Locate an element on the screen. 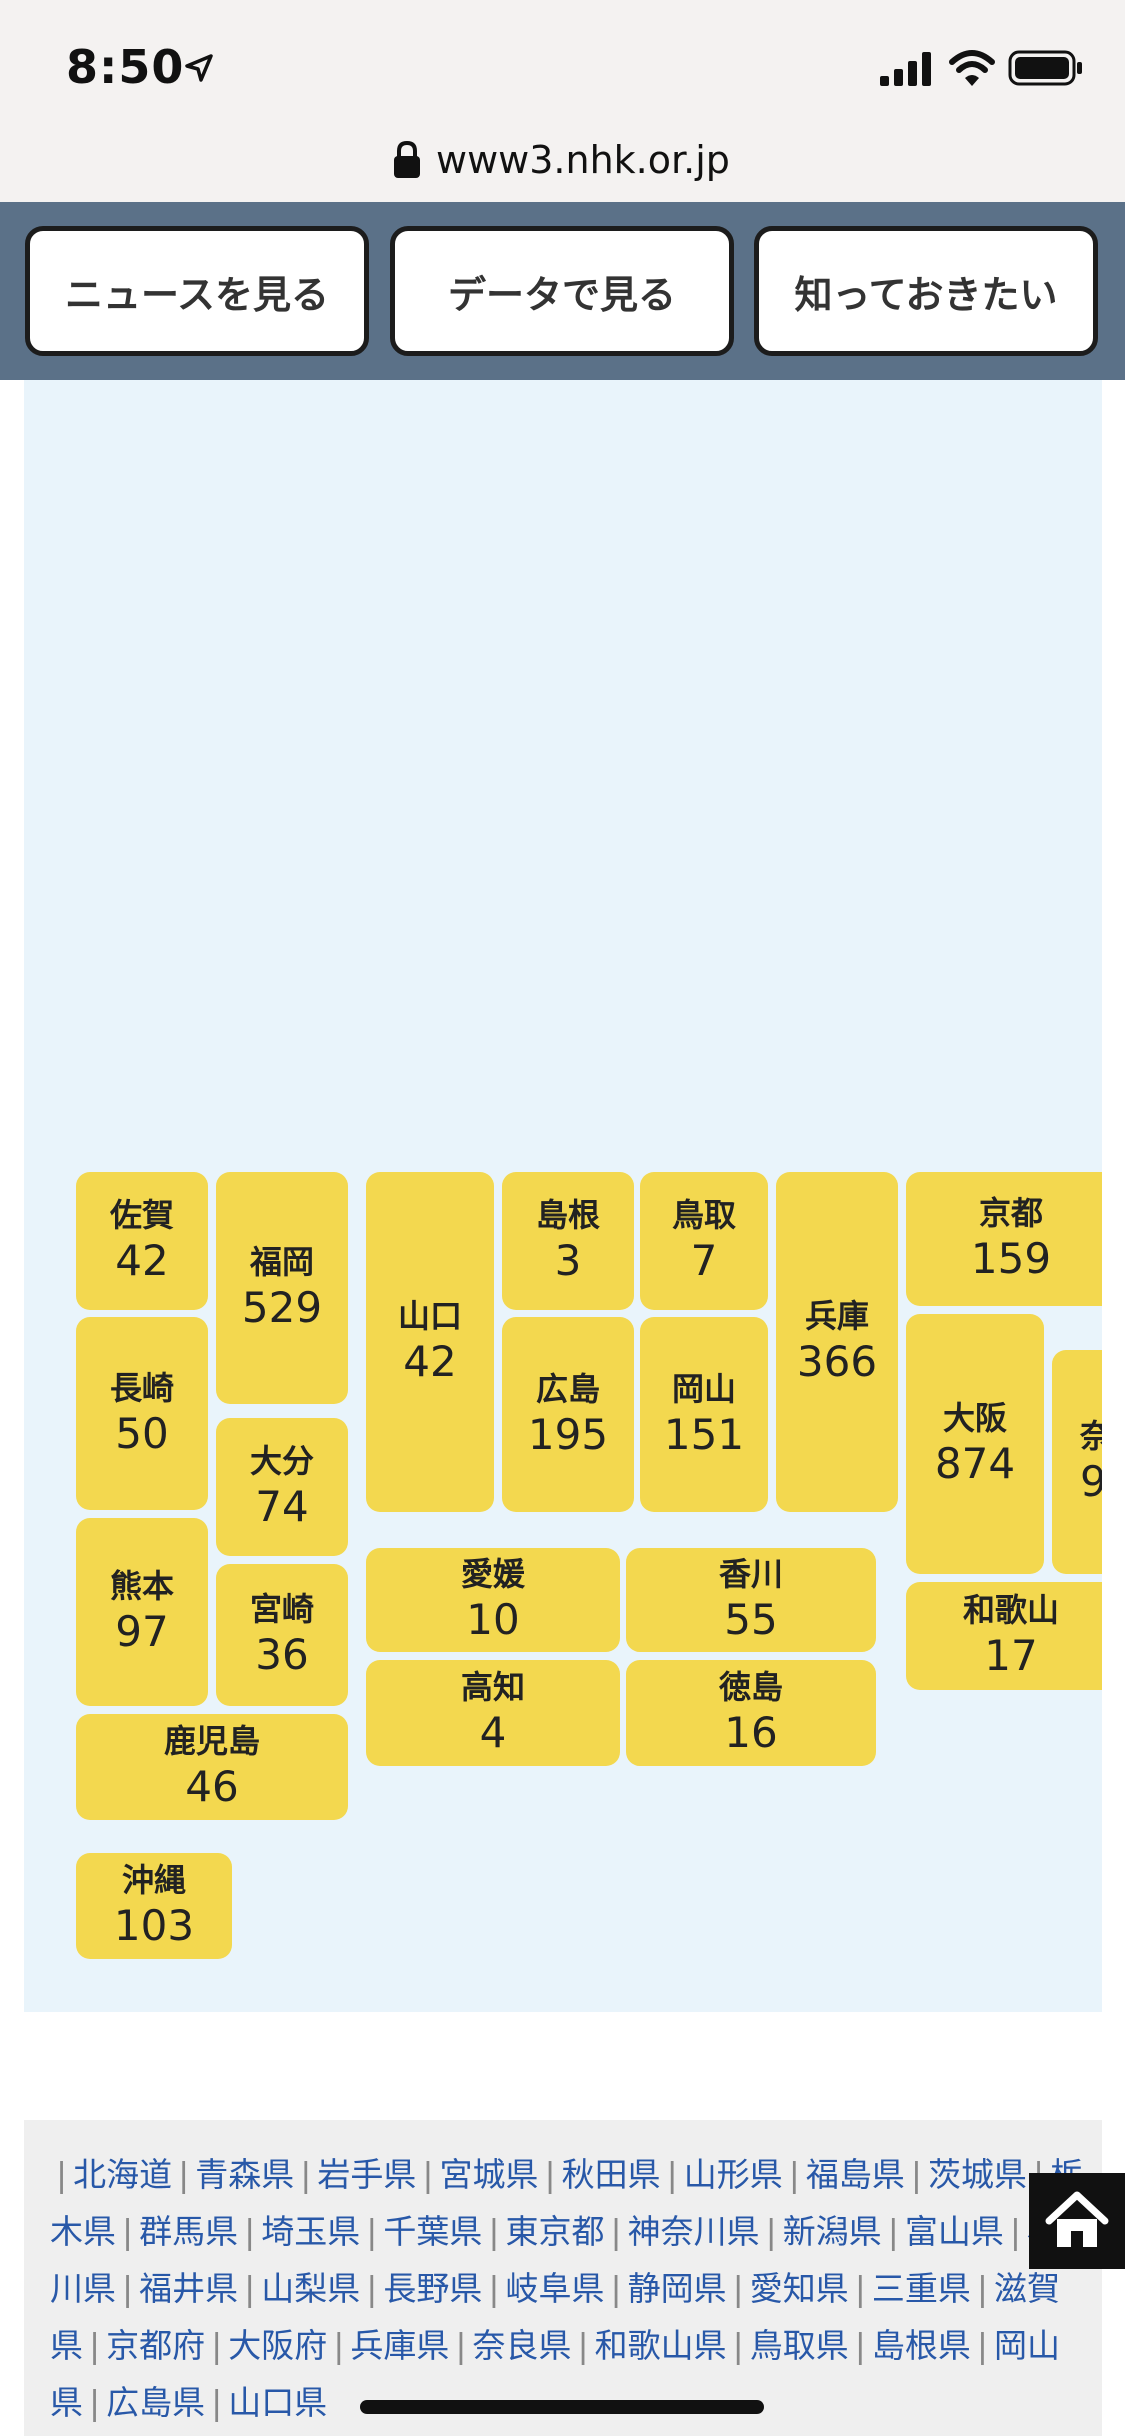 The height and width of the screenshot is (2436, 1125). map-logo-fragment is located at coordinates (180, 389).